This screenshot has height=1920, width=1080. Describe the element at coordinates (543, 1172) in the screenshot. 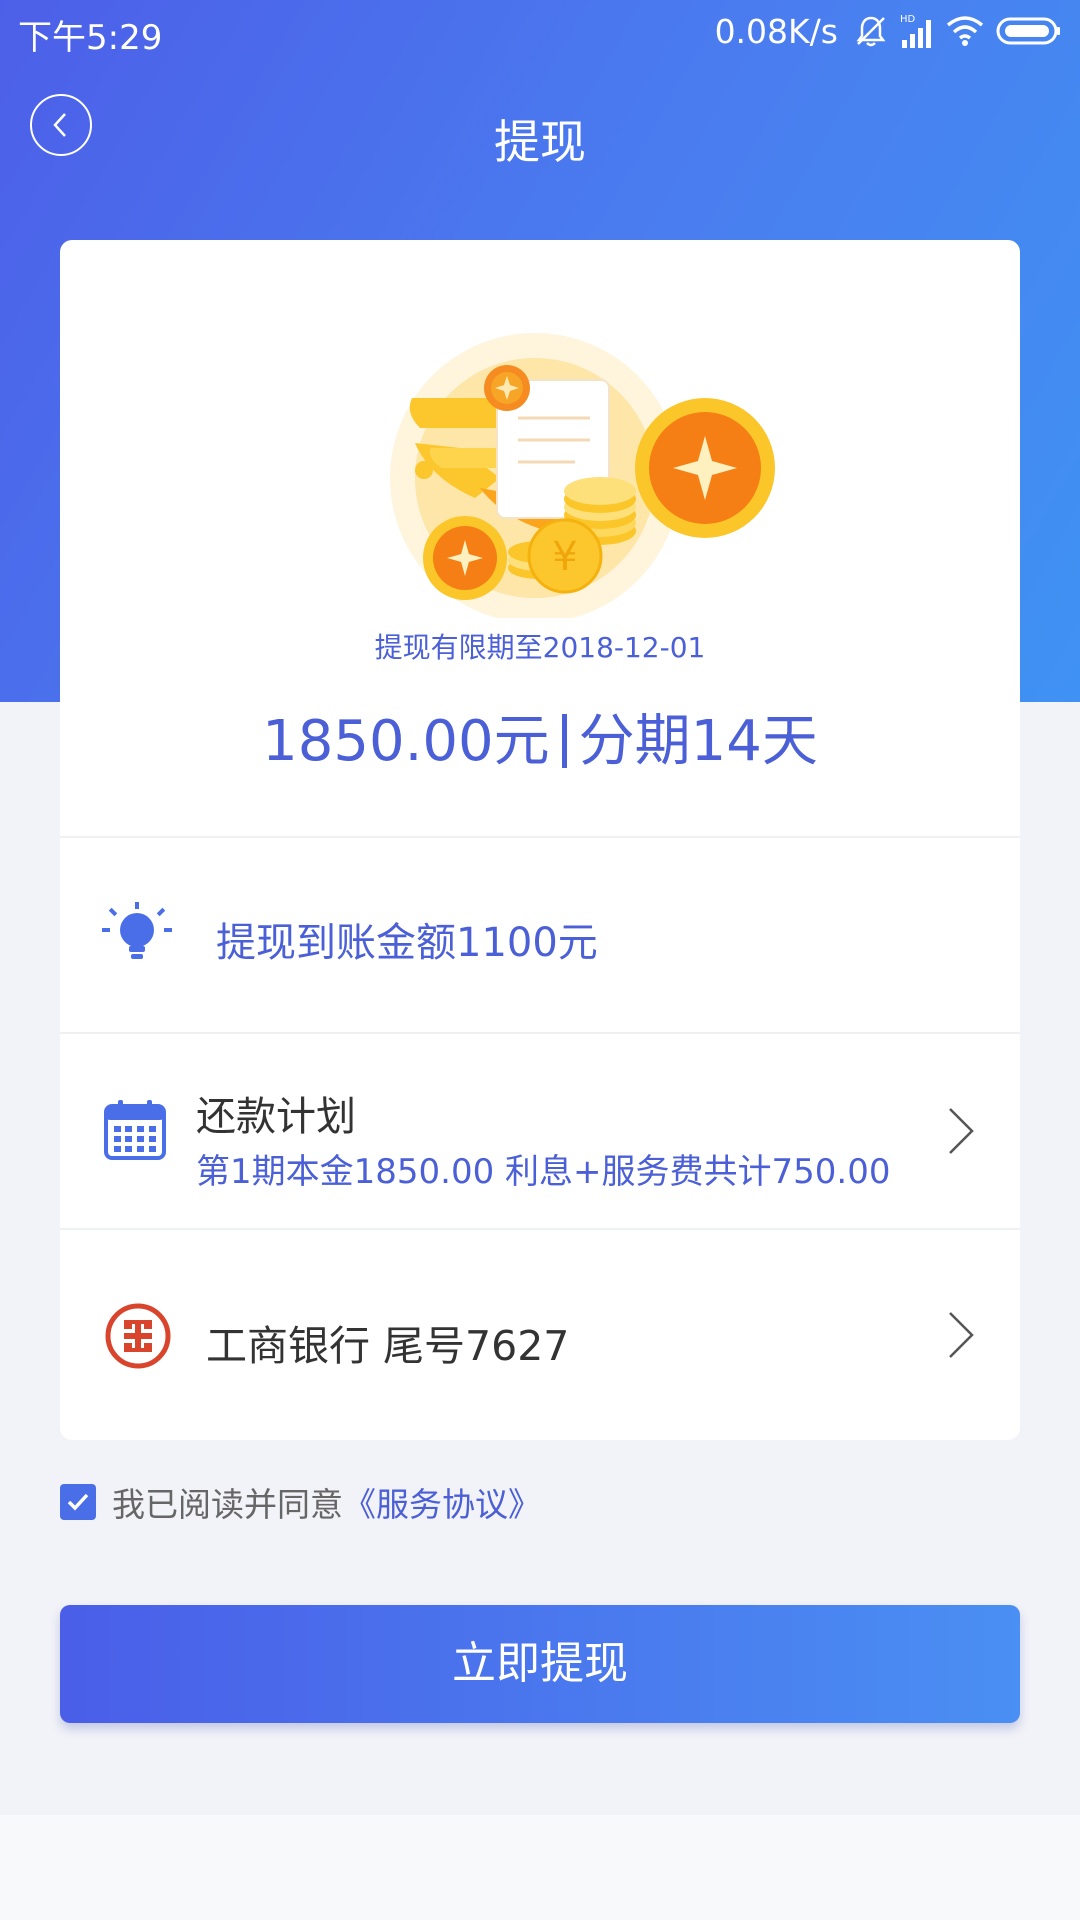

I see `repayment-plan-detail: 第1期本金1850.00 利息+服务费共计750.00` at that location.